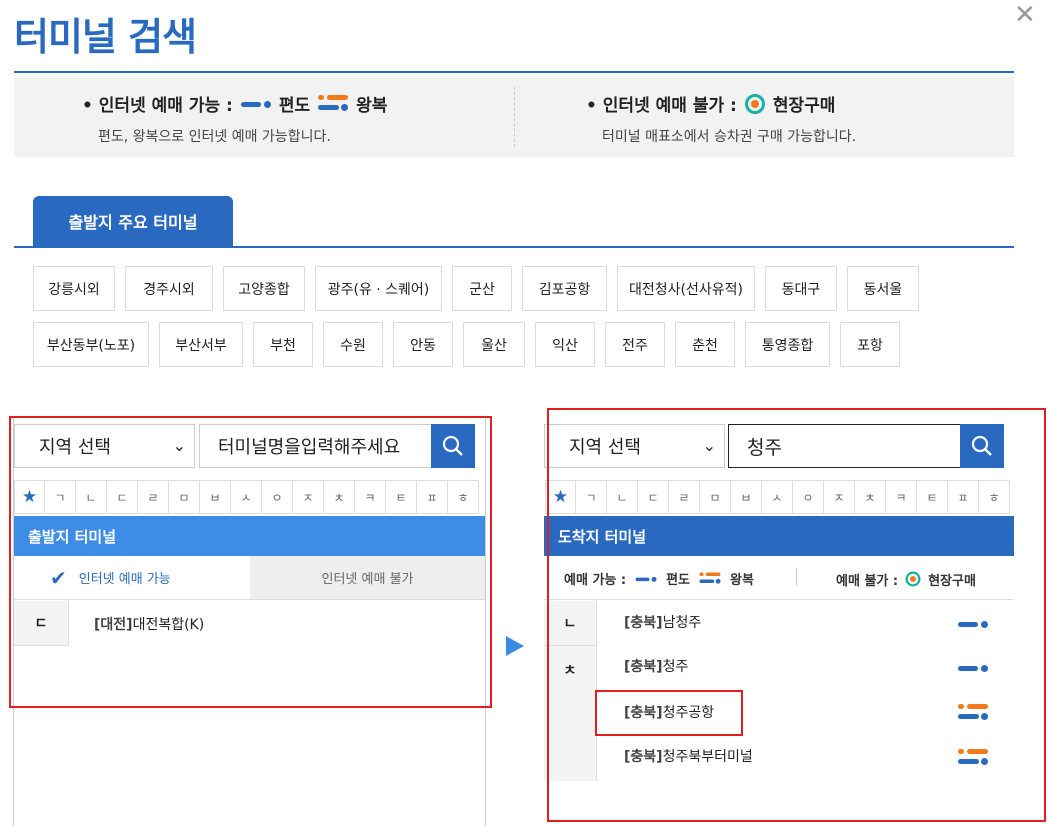 The height and width of the screenshot is (826, 1048). I want to click on terminal-button: 안동, so click(423, 344).